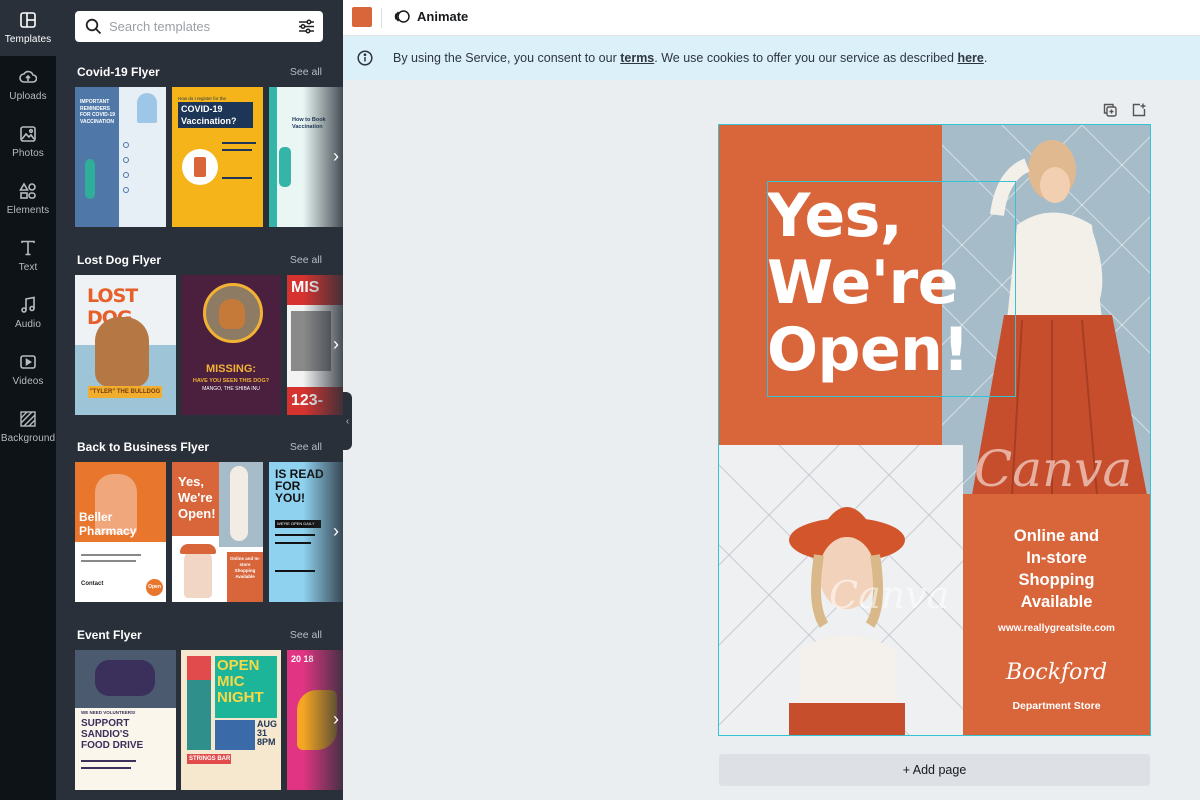  I want to click on elements-icon, so click(27, 190).